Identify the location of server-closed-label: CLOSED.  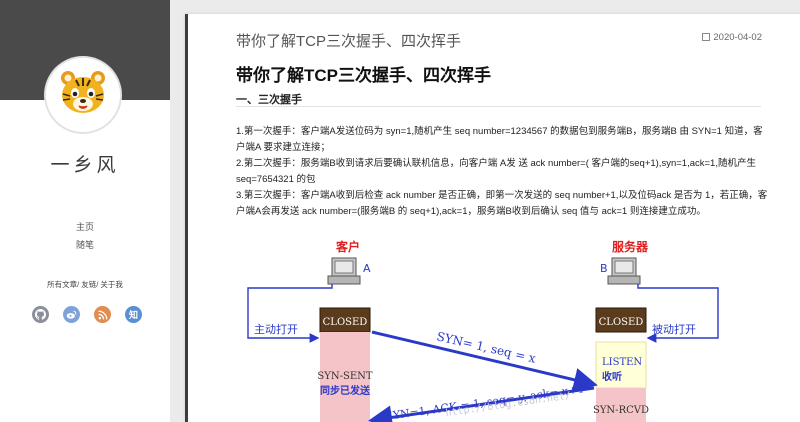
(621, 322).